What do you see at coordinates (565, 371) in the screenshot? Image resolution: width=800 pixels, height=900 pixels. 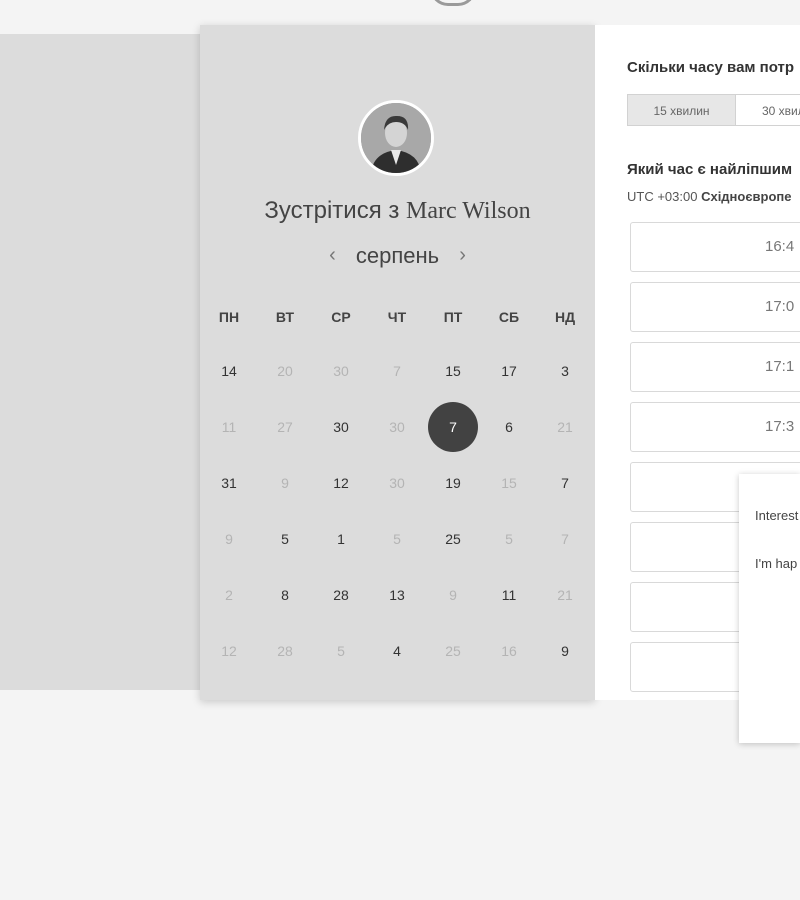 I see `calendar-day: 3` at bounding box center [565, 371].